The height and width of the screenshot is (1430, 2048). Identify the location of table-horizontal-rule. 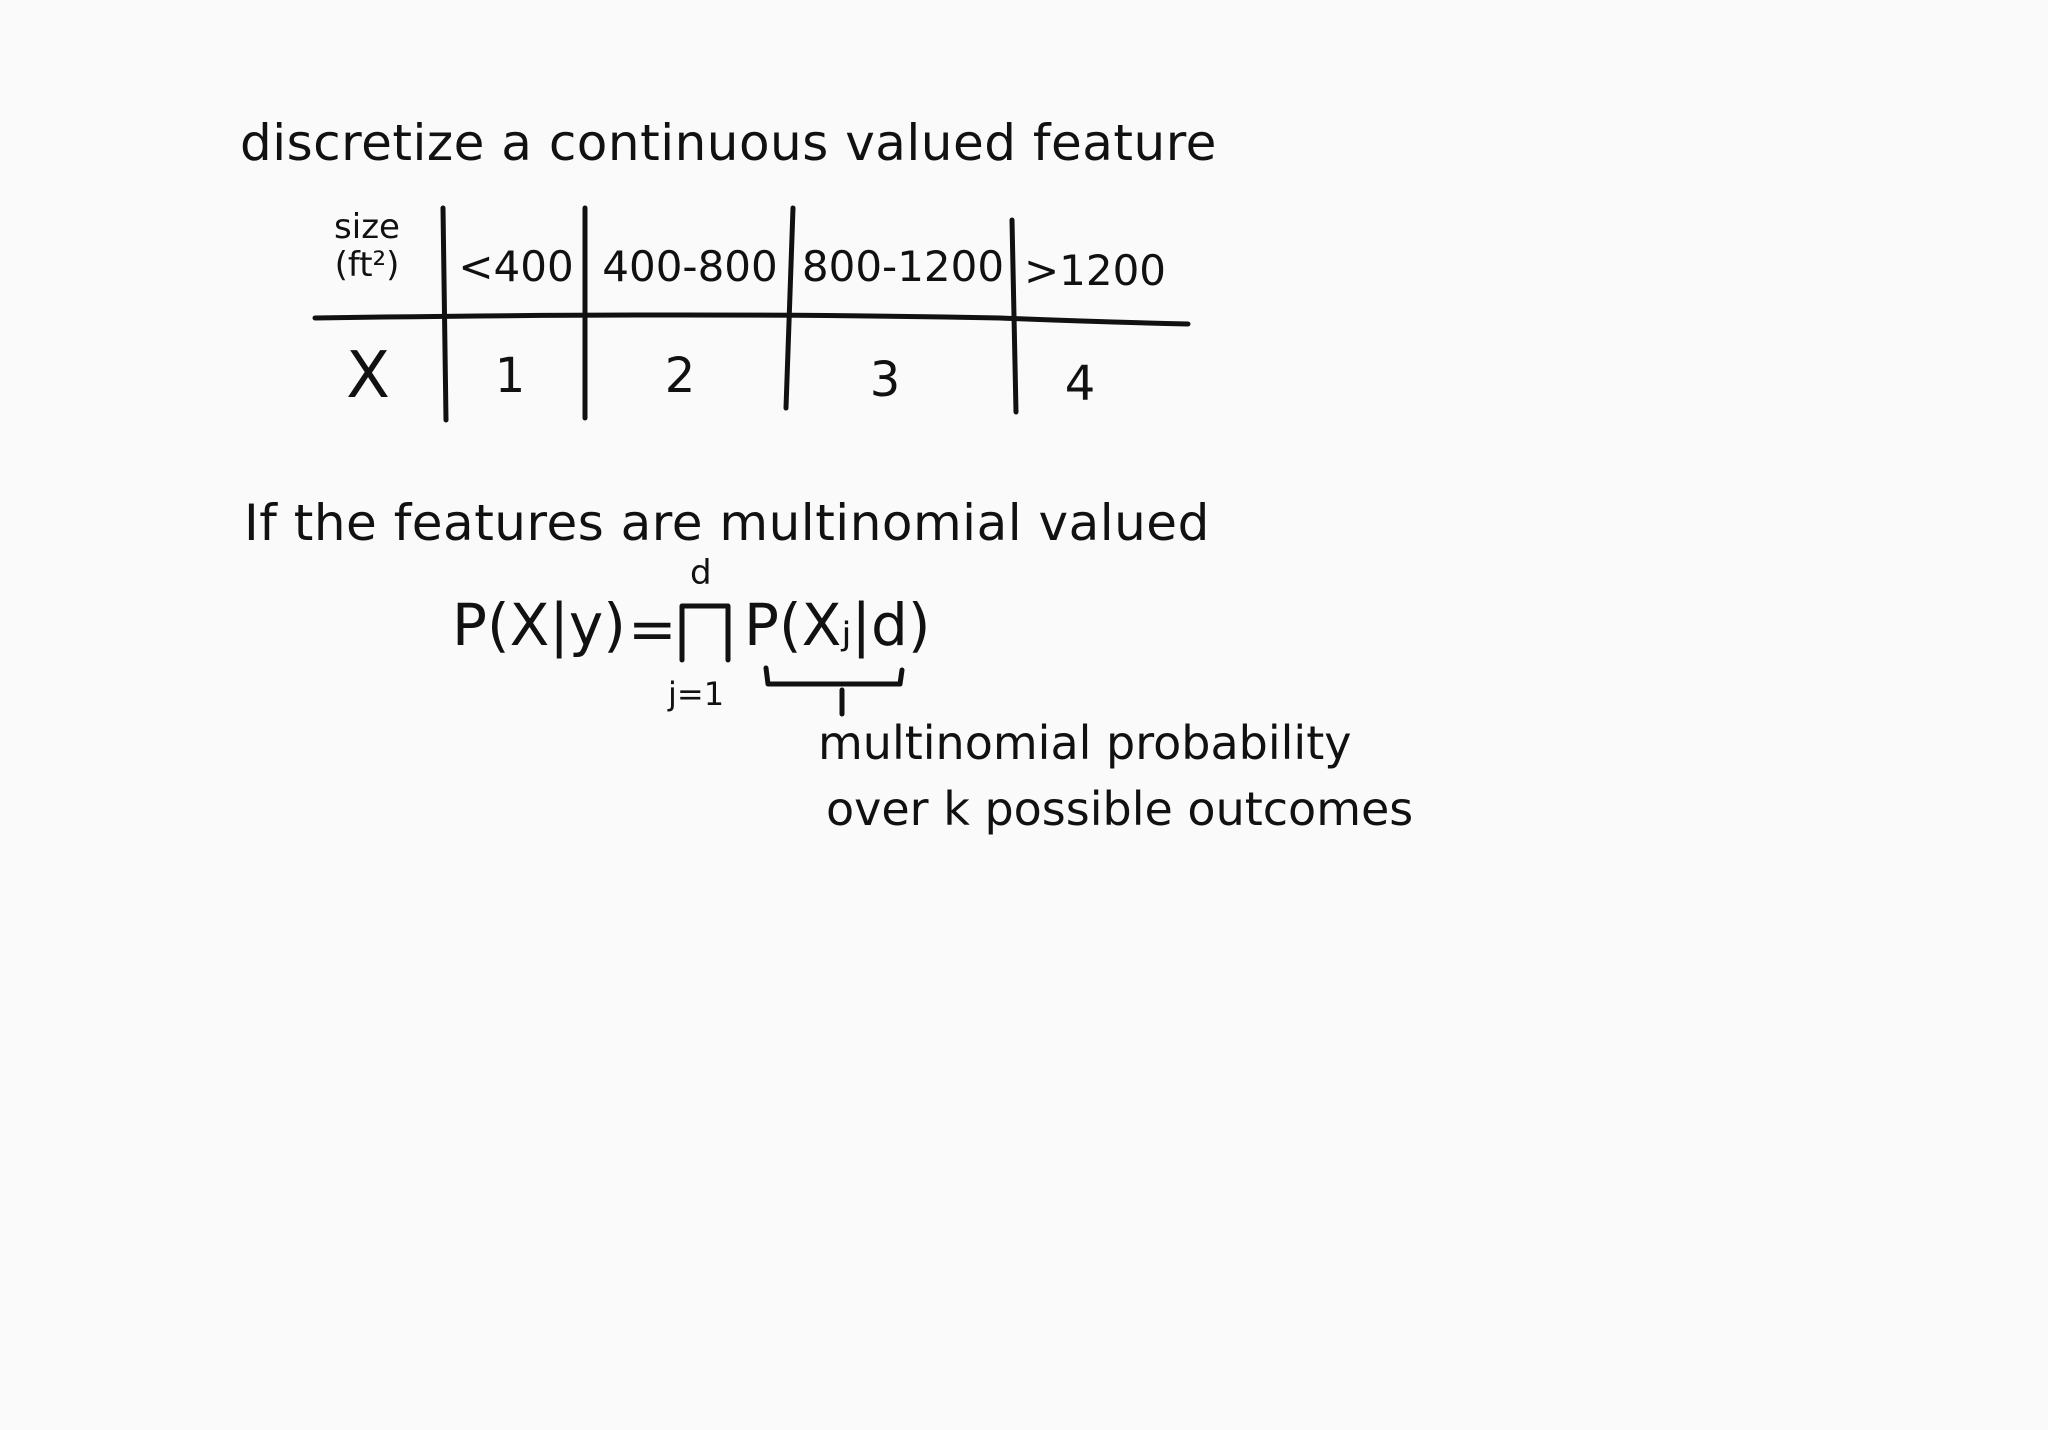
(751, 319).